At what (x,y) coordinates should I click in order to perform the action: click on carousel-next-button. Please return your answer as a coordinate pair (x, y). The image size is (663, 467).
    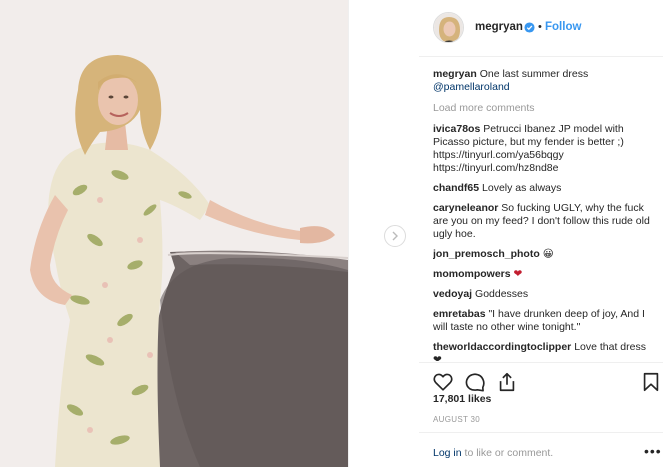
    Looking at the image, I should click on (395, 236).